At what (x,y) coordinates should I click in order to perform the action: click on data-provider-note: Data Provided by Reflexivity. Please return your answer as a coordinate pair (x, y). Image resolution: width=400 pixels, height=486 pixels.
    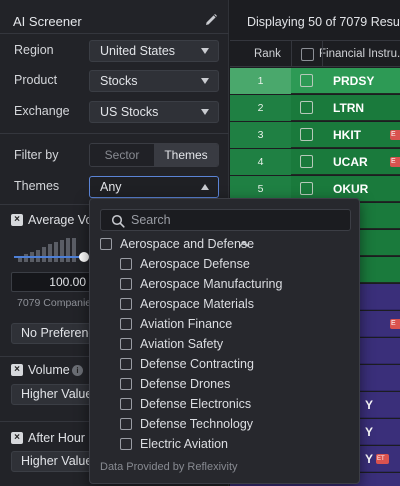
    Looking at the image, I should click on (169, 467).